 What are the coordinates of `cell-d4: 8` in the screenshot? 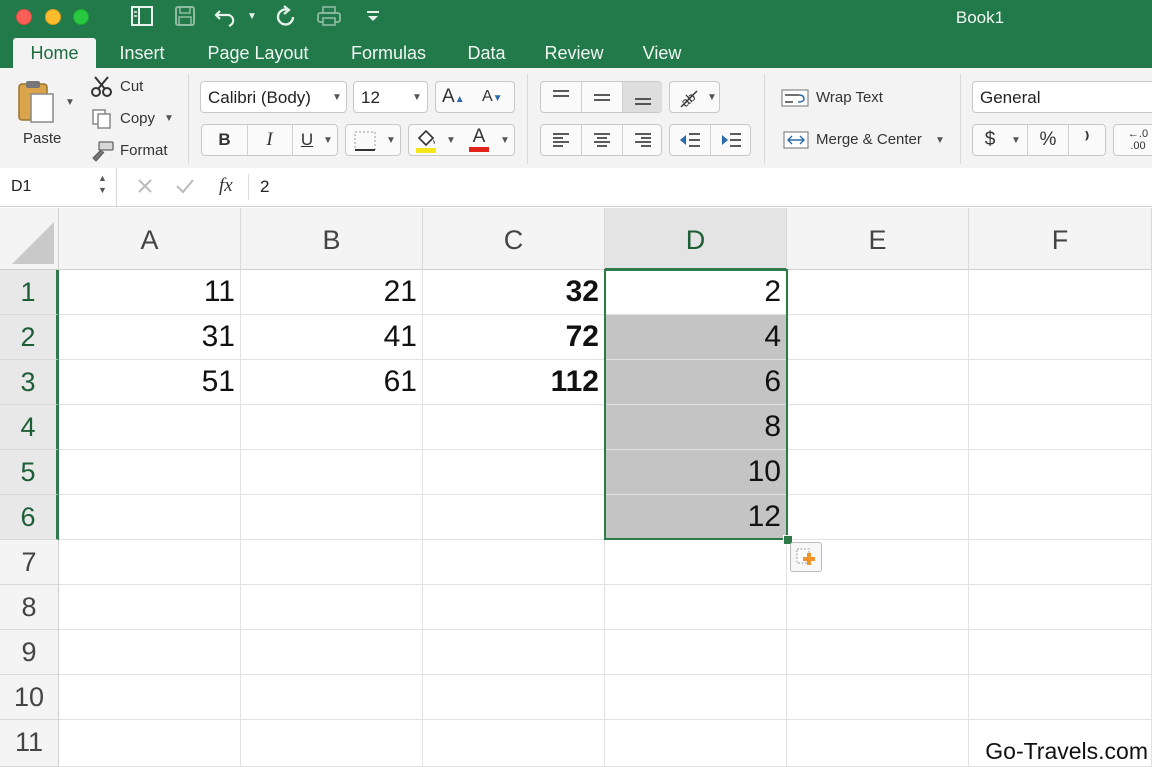 It's located at (696, 427).